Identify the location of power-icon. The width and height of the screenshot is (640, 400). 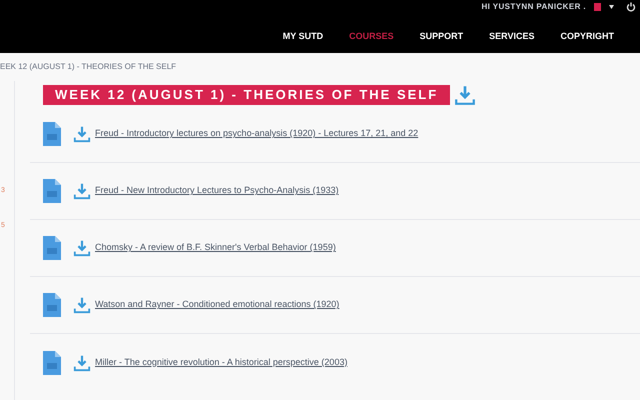
(631, 7).